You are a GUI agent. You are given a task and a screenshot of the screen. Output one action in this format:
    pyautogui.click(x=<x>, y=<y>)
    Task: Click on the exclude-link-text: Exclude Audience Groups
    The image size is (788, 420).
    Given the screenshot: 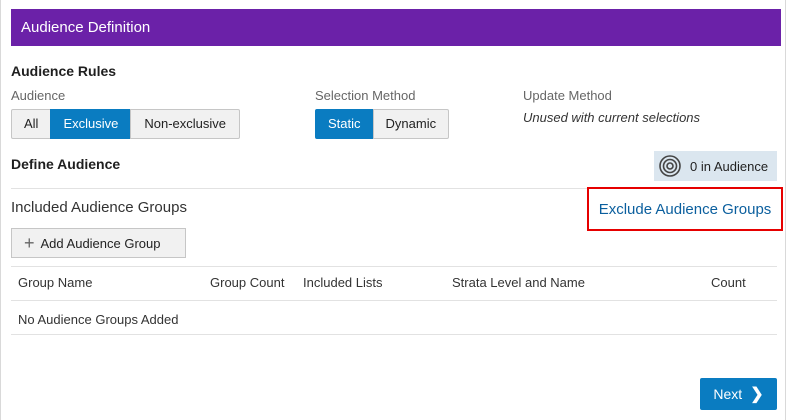 What is the action you would take?
    pyautogui.click(x=685, y=209)
    